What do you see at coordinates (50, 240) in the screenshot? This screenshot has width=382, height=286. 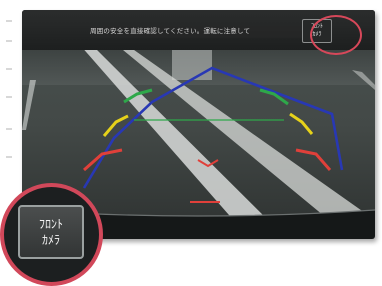 I see `button-label: ｶﾒﾗ` at bounding box center [50, 240].